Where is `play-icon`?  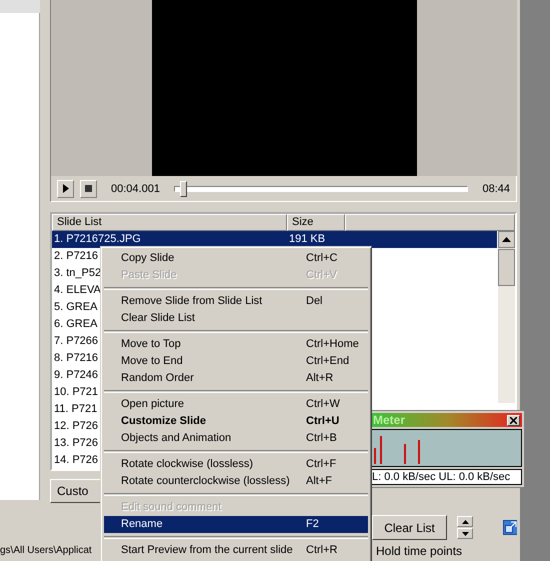
play-icon is located at coordinates (65, 188).